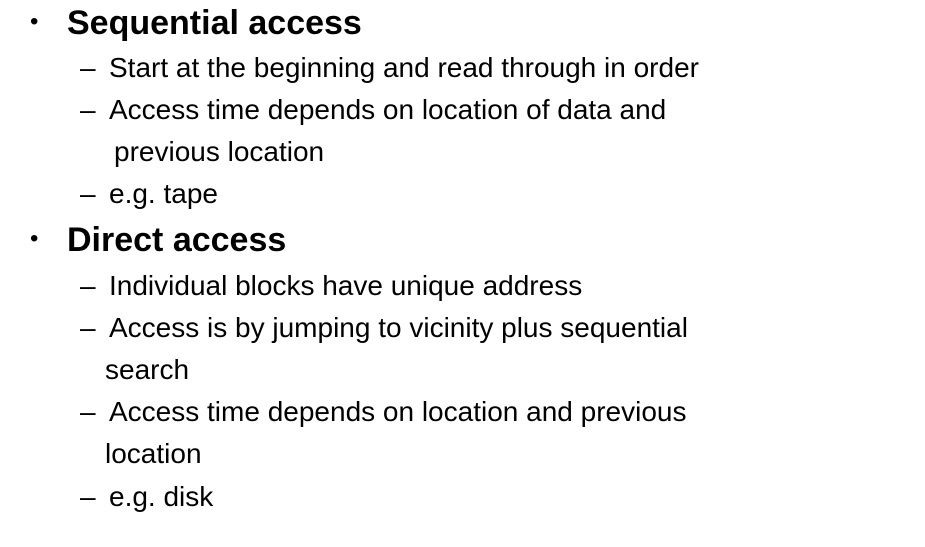 The image size is (925, 547). I want to click on sub-item-continuation: location, so click(153, 453).